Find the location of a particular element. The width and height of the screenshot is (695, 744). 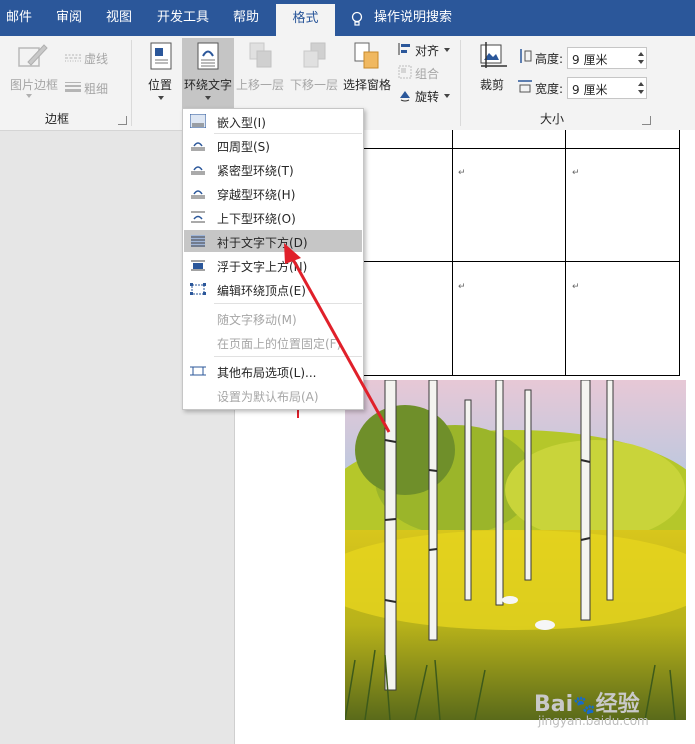

paw-icon: 🐾 is located at coordinates (584, 705).